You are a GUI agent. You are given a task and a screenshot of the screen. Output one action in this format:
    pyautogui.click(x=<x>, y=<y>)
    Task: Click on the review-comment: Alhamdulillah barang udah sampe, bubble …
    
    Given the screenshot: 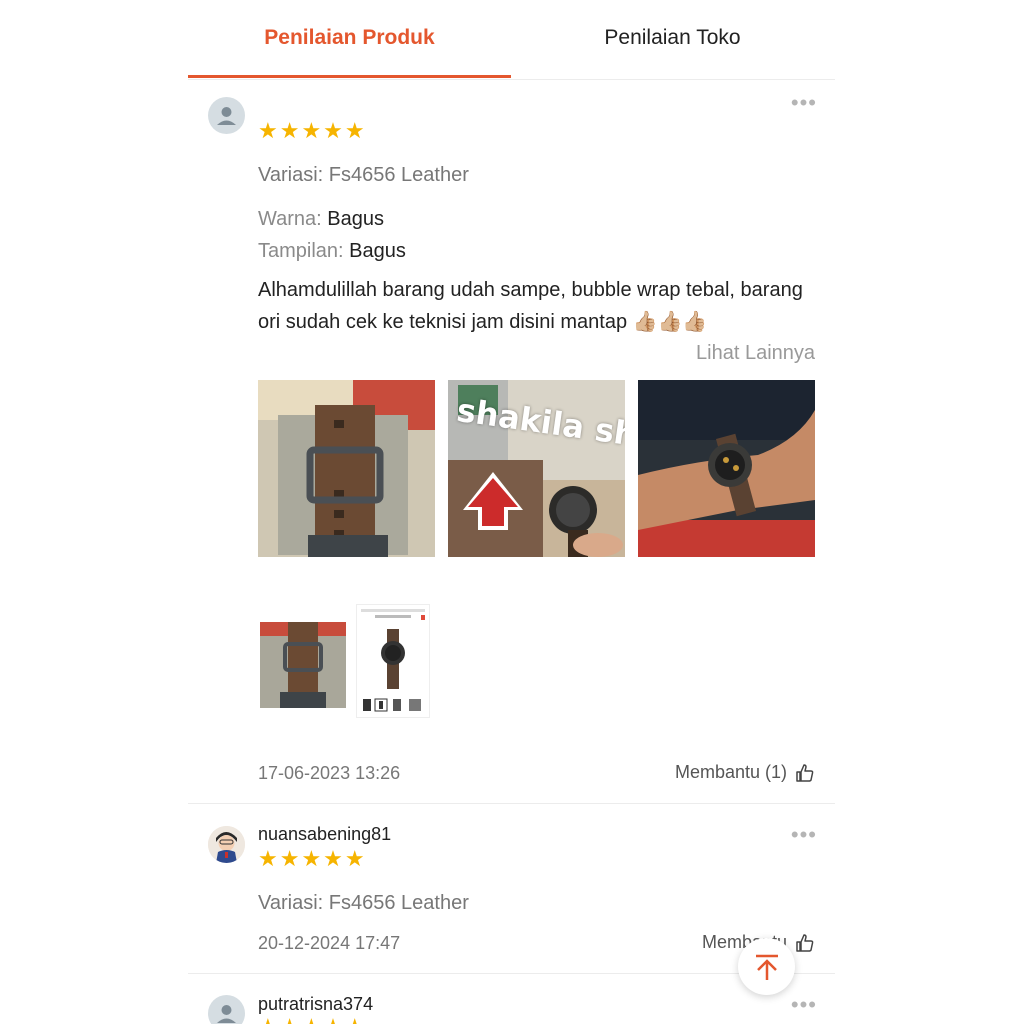 What is the action you would take?
    pyautogui.click(x=530, y=306)
    